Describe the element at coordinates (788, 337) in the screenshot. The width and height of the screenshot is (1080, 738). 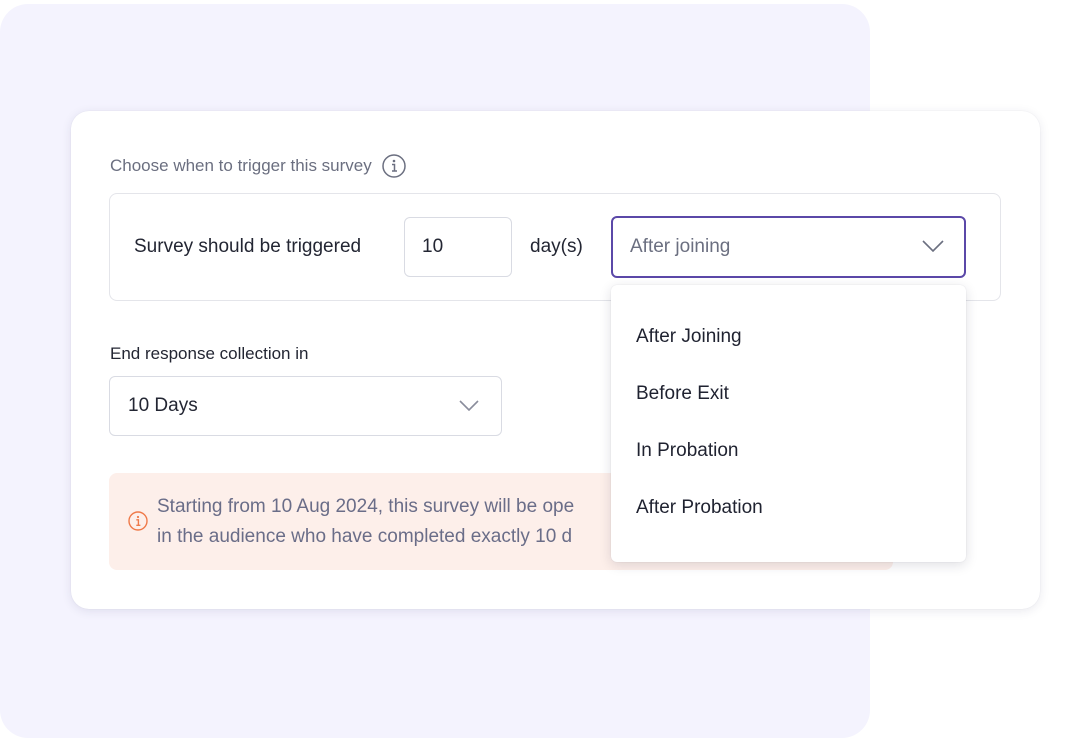
I see `dropdown-option-after-joining: After Joining` at that location.